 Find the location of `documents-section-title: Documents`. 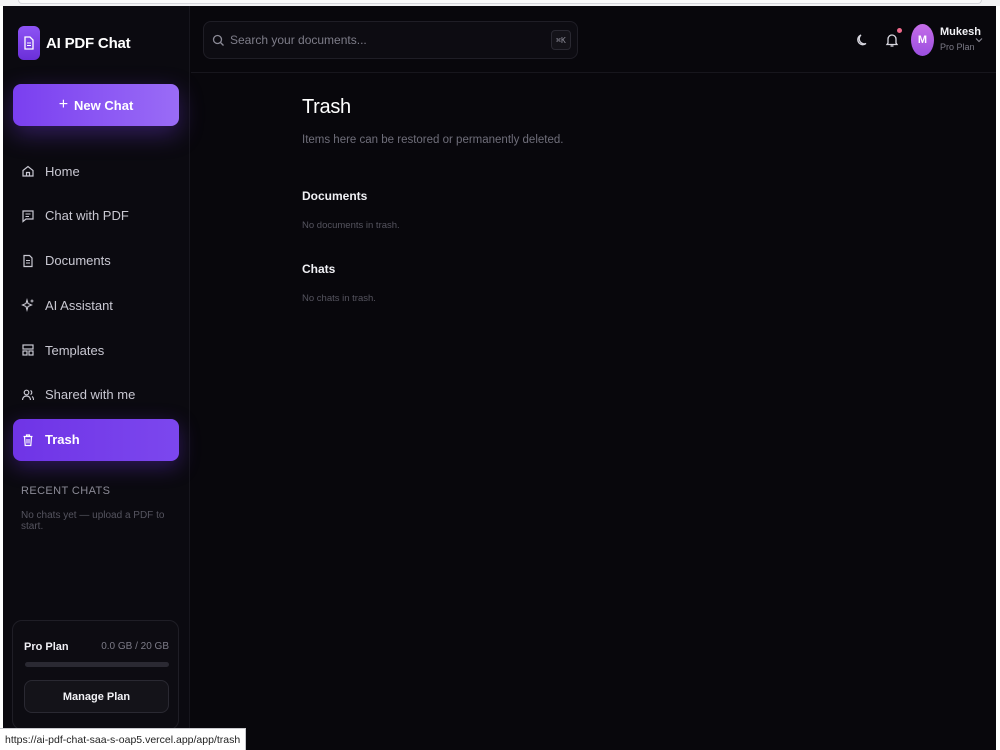

documents-section-title: Documents is located at coordinates (335, 196).